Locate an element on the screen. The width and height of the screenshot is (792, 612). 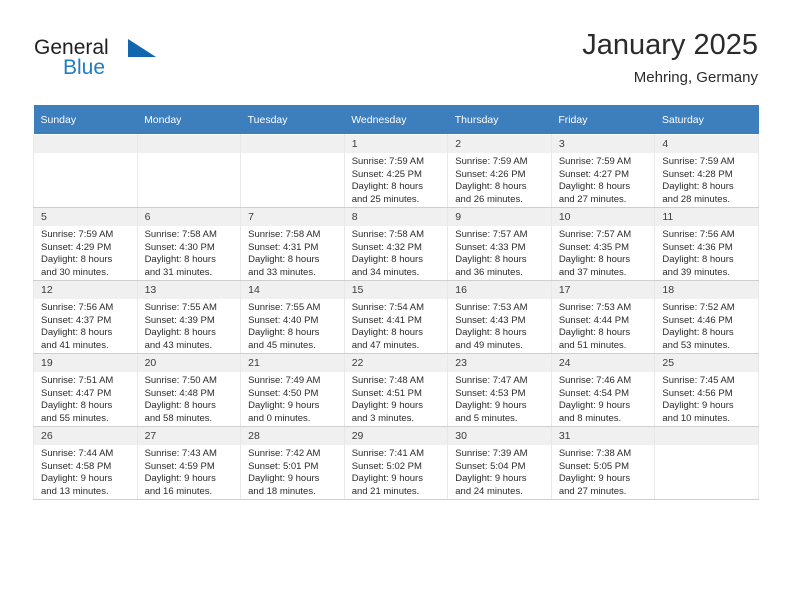
sunset-text: Sunset: 4:59 PM is located at coordinates (179, 466).